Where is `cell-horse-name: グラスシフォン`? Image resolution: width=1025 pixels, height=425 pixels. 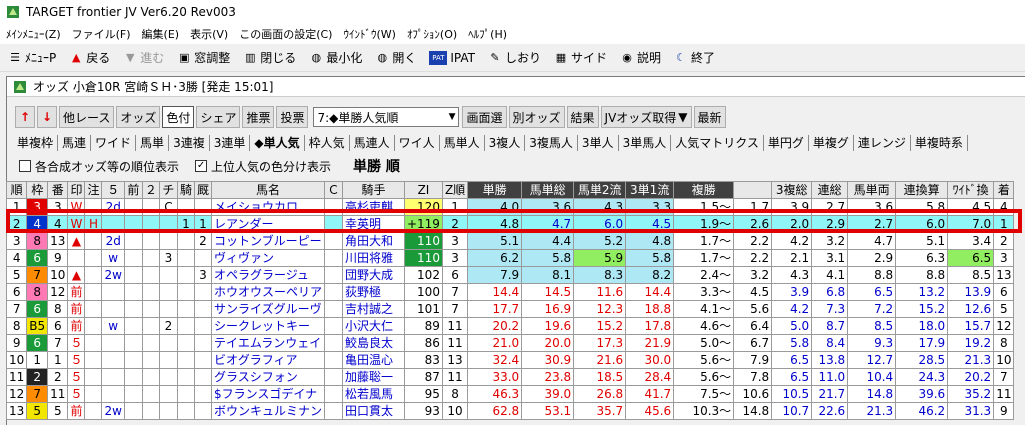
cell-horse-name: グラスシフォン is located at coordinates (267, 377).